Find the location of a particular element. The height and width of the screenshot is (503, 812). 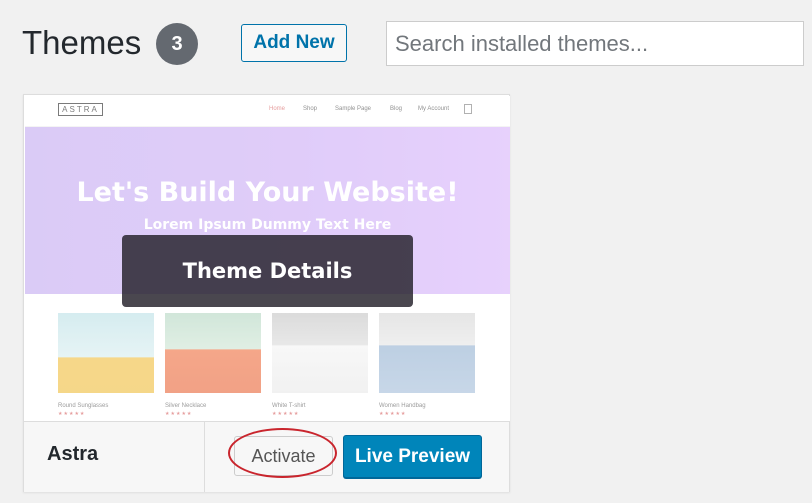

theme-card-footer: Astra Activate Live Preview is located at coordinates (266, 456).